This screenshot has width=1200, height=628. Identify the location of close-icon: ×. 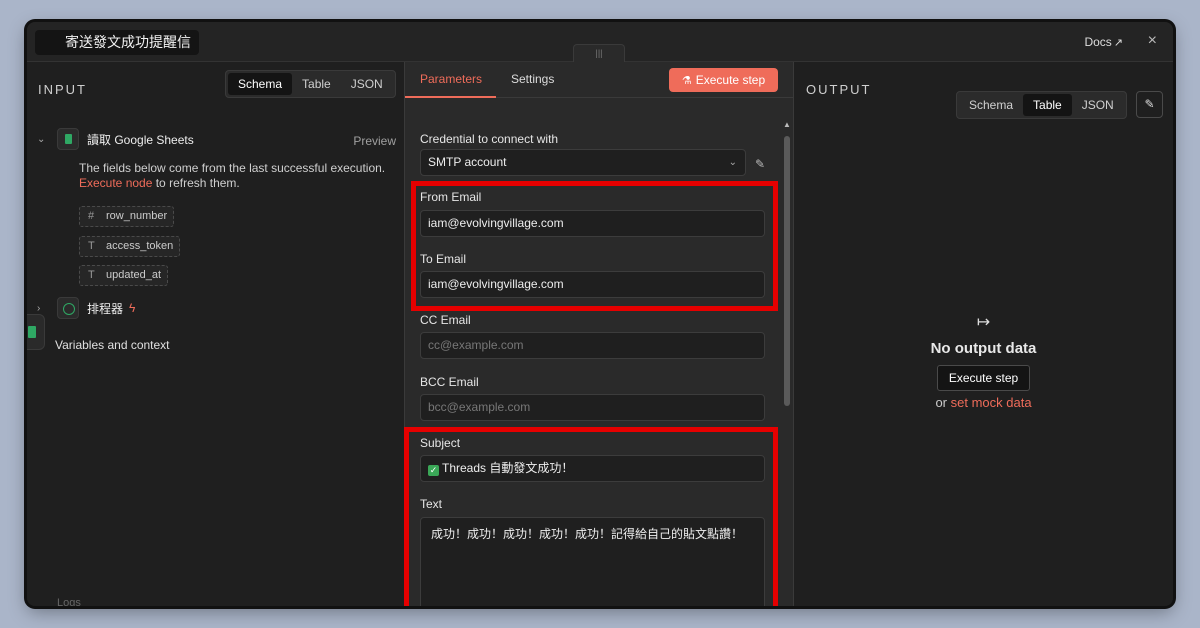
(1152, 41).